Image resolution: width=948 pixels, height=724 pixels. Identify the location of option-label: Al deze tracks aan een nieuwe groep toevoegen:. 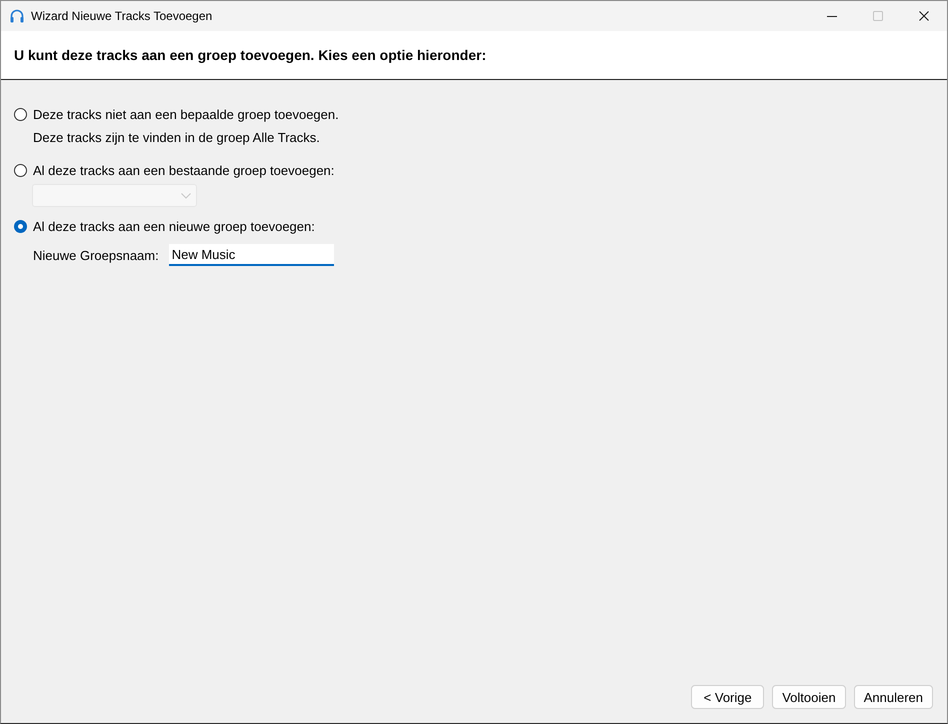
(174, 226).